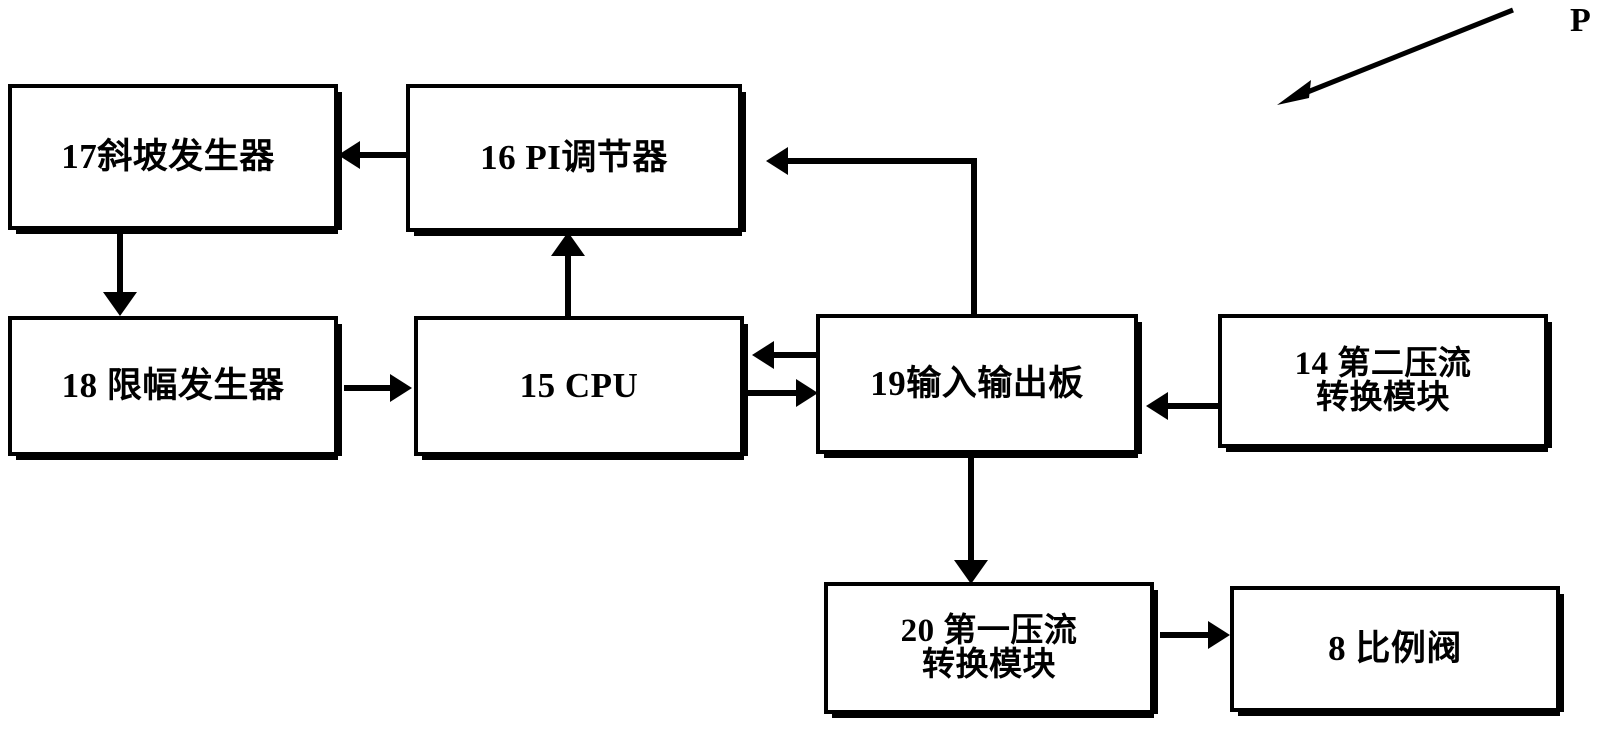 The image size is (1614, 750). I want to click on reference-label-p: P, so click(1580, 20).